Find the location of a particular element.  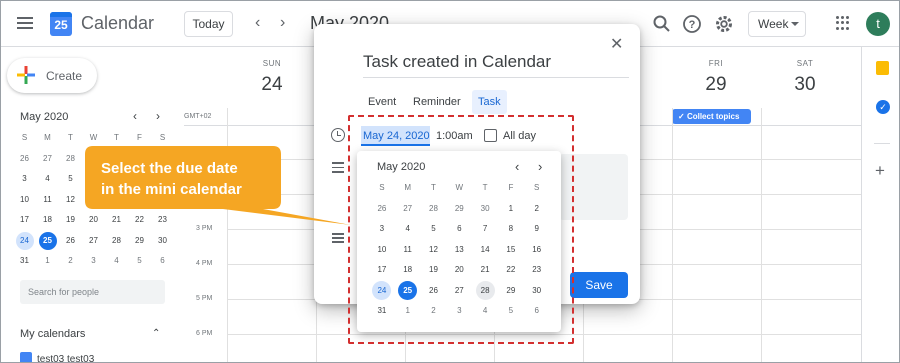

calendar-list-item: test03 test03 is located at coordinates (57, 357).